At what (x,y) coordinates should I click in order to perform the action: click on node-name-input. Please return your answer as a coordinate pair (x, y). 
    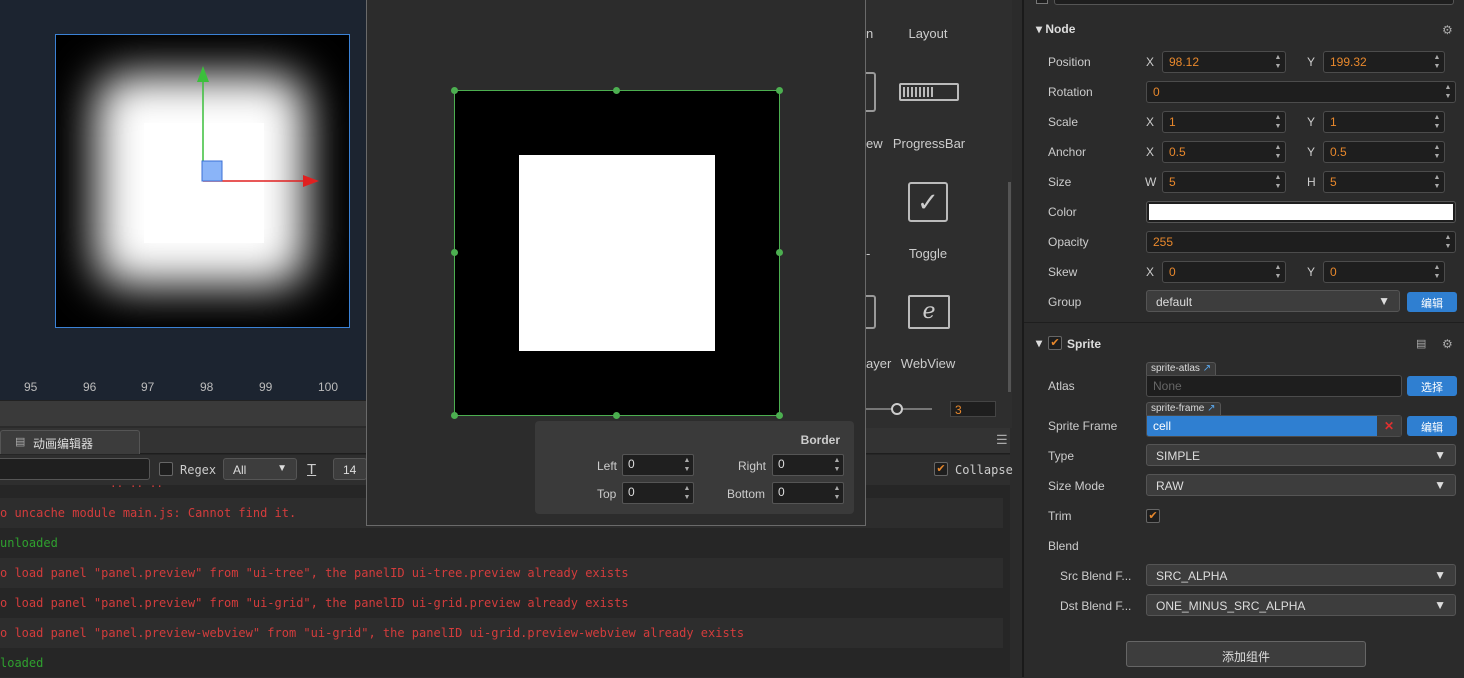
    Looking at the image, I should click on (1254, 2).